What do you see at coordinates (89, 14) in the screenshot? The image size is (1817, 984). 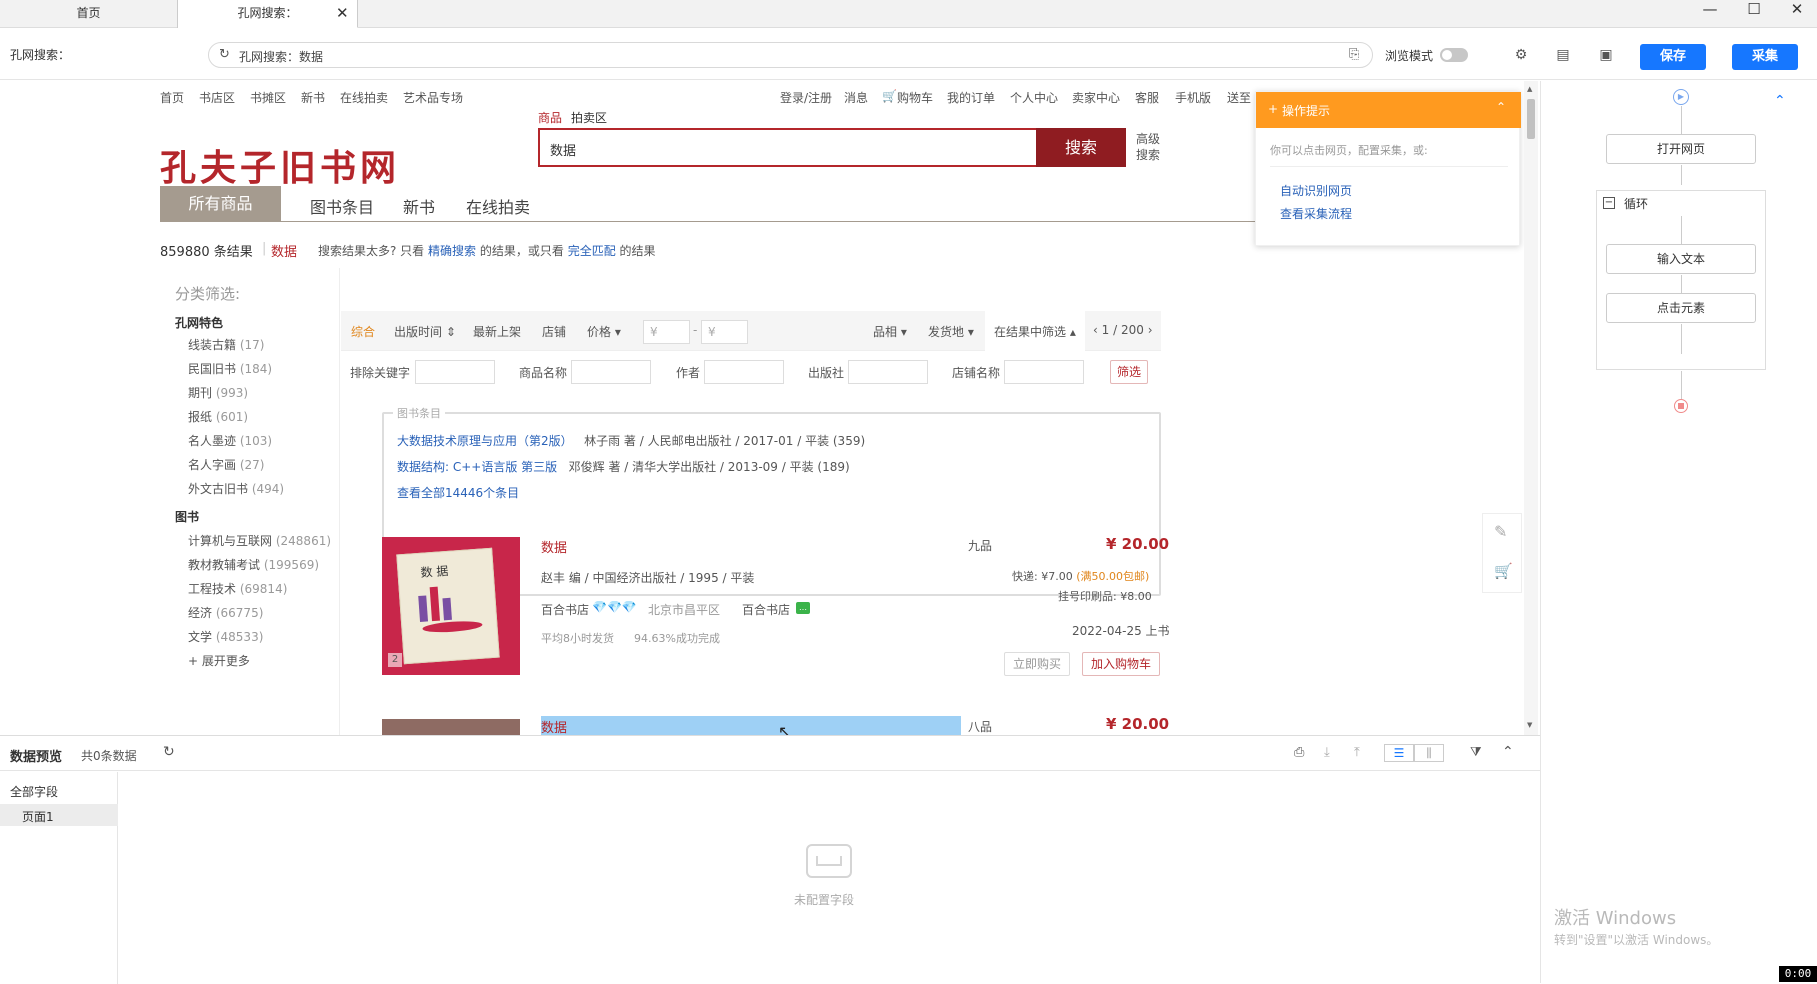 I see `tab-home: 首页` at bounding box center [89, 14].